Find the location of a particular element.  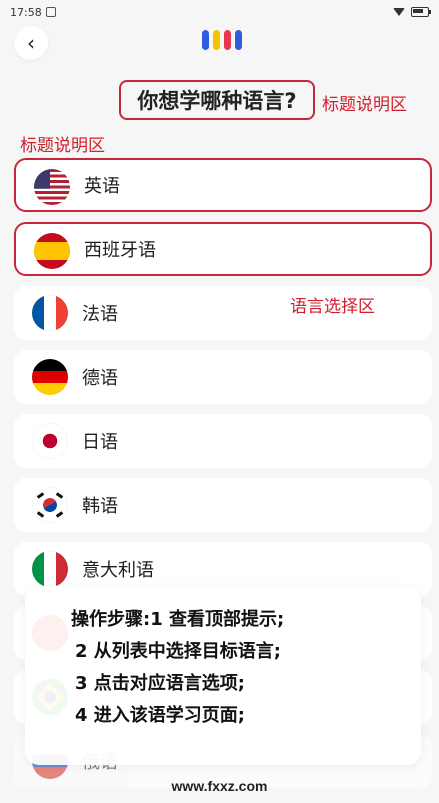

language-item-spanish: 西班牙语 is located at coordinates (223, 249).